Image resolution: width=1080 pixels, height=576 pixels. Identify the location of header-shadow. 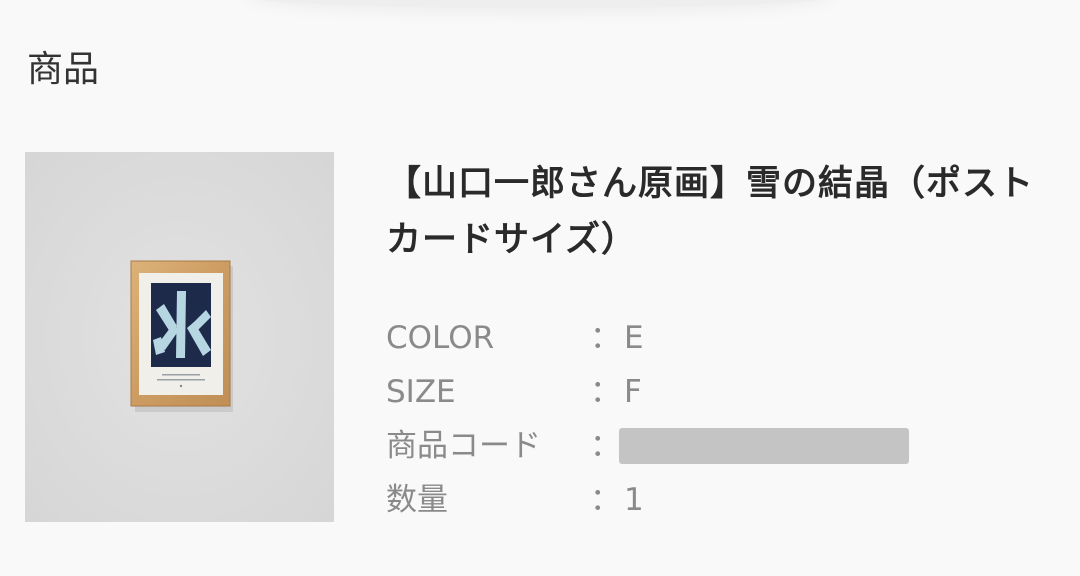
(540, 4).